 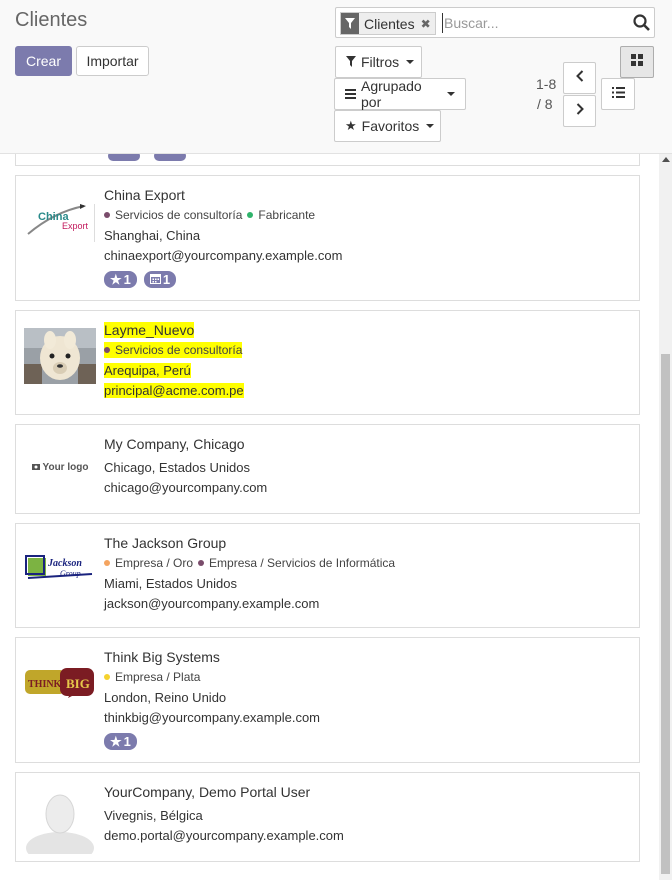 What do you see at coordinates (391, 94) in the screenshot?
I see `groupby-label: Agrupado por` at bounding box center [391, 94].